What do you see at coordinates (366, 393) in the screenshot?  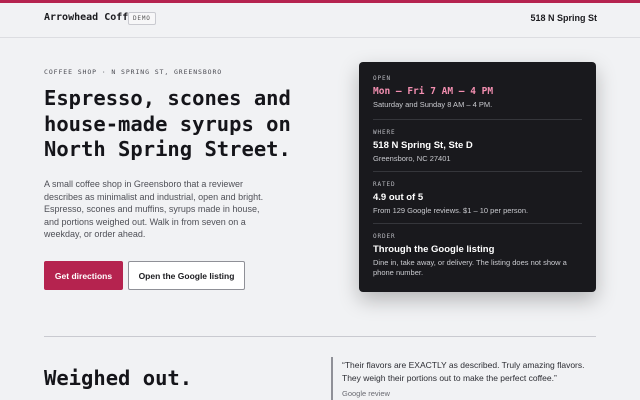 I see `quote-source: Google review` at bounding box center [366, 393].